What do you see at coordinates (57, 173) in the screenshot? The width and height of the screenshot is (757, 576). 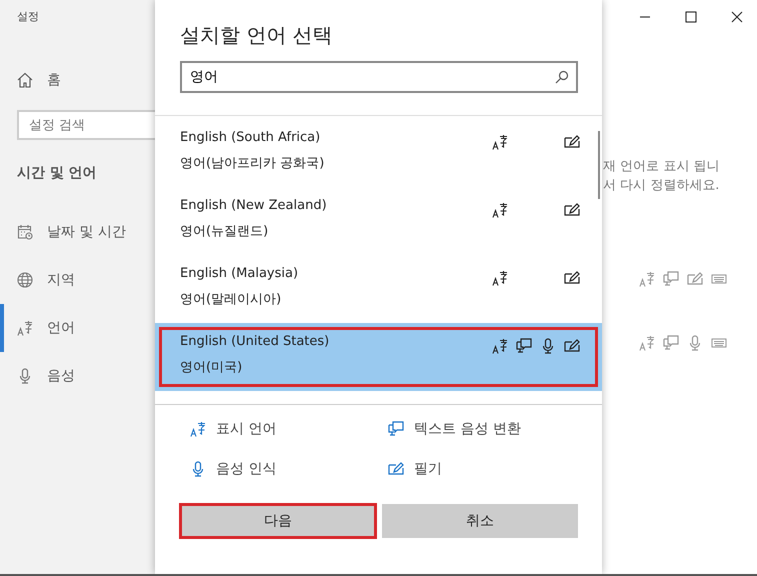 I see `section-title: 시간 및 언어` at bounding box center [57, 173].